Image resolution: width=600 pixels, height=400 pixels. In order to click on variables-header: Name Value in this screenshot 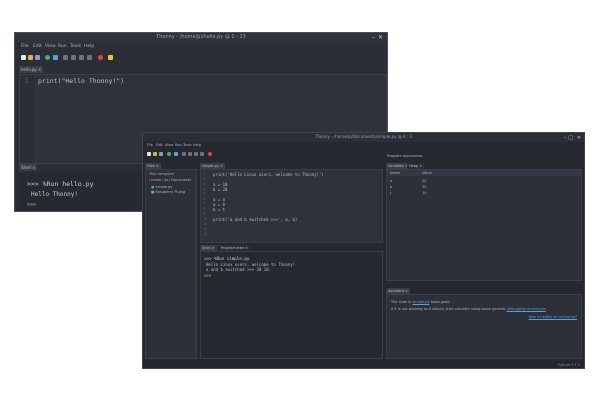, I will do `click(484, 173)`.